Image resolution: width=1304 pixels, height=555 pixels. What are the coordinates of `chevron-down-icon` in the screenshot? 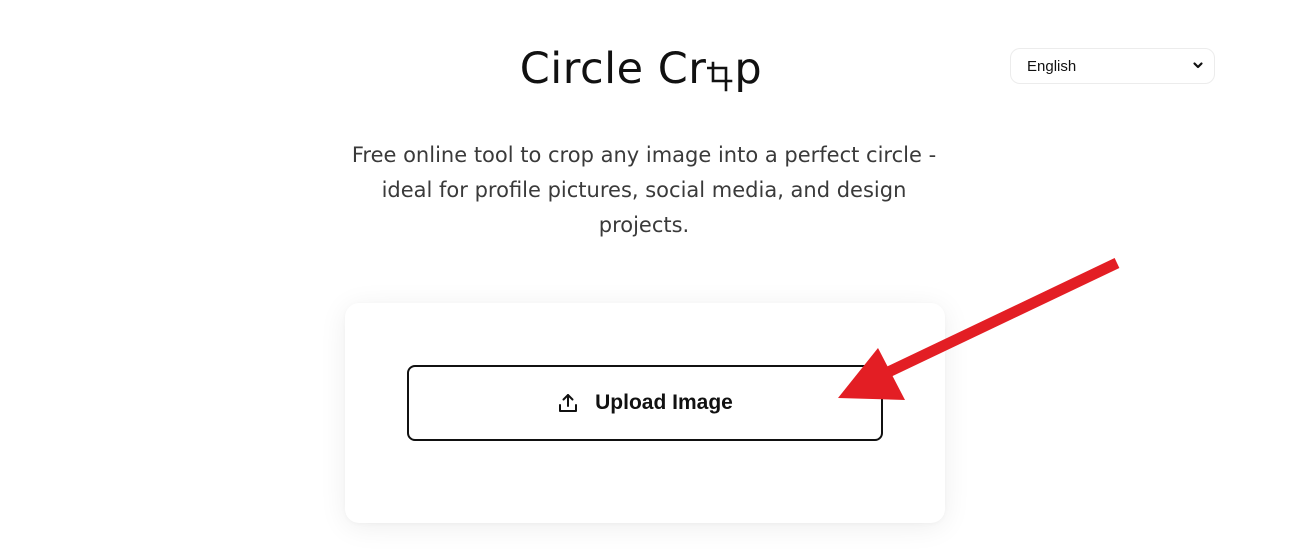 It's located at (1198, 66).